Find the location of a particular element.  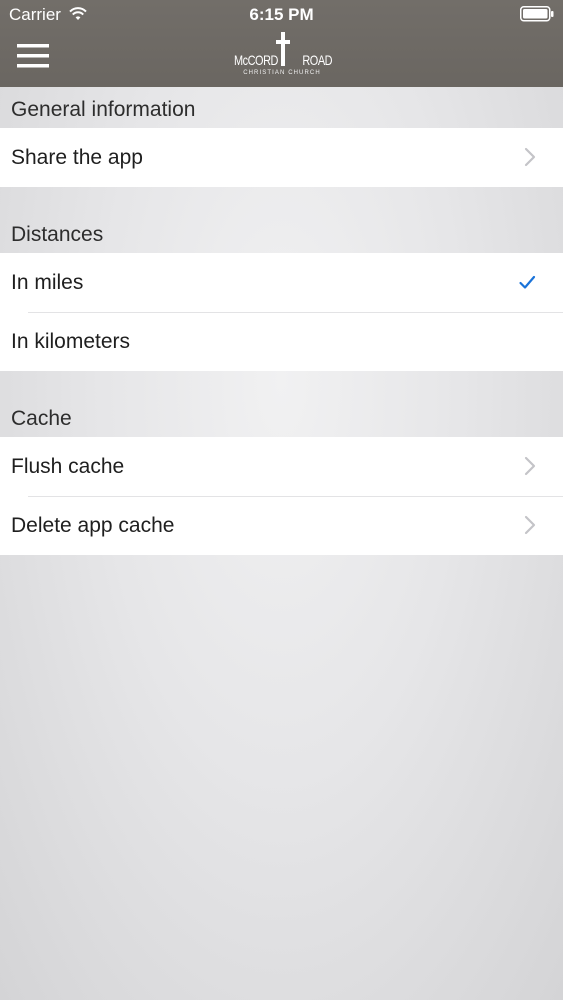

logo-word-left: McCORD is located at coordinates (256, 60).